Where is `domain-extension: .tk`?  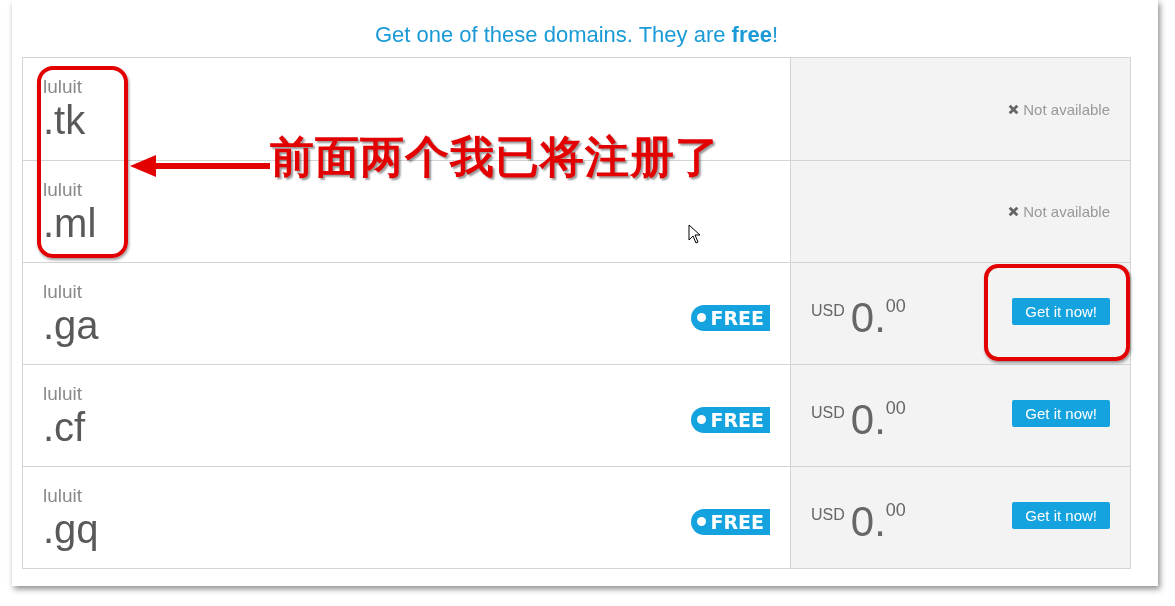 domain-extension: .tk is located at coordinates (64, 120).